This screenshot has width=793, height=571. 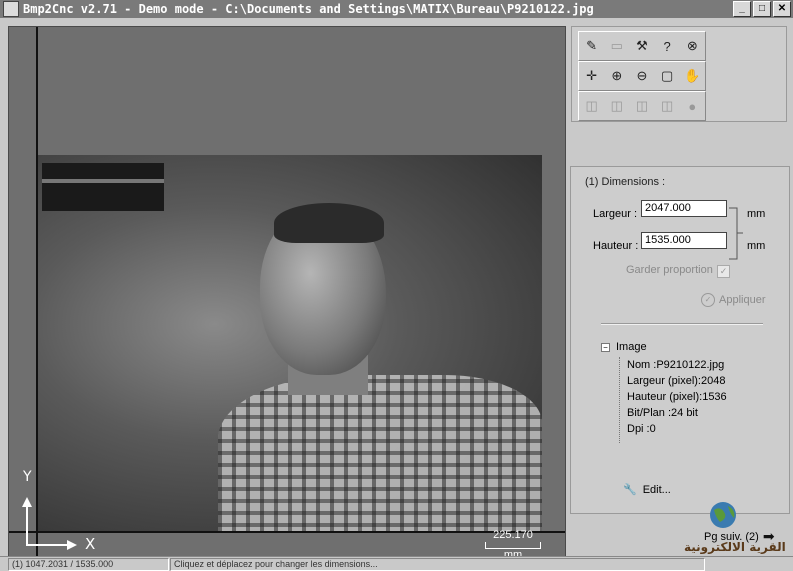 What do you see at coordinates (742, 300) in the screenshot?
I see `apply-label: Appliquer` at bounding box center [742, 300].